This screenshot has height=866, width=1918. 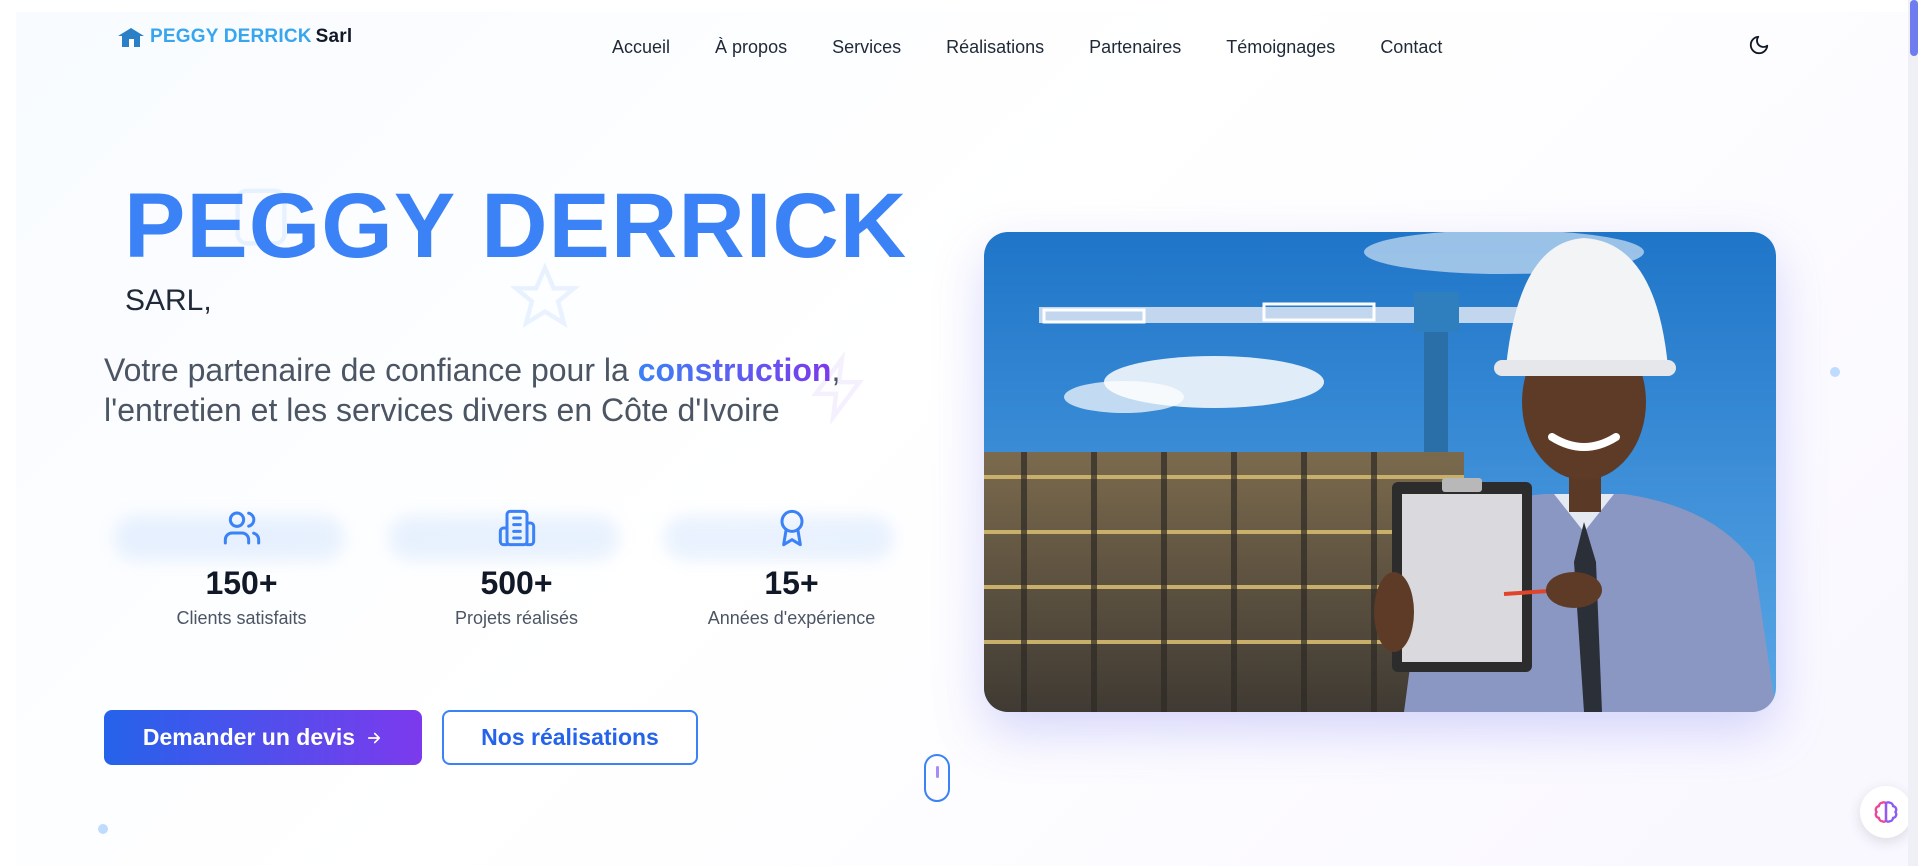 I want to click on stat-experience: 15+ Années d'expérience, so click(x=791, y=568).